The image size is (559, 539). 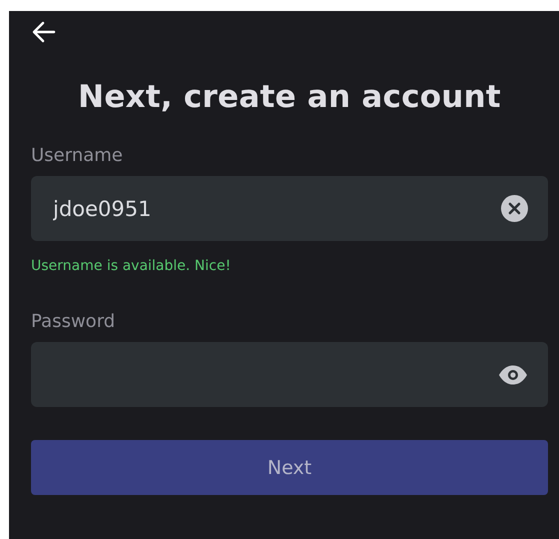 What do you see at coordinates (514, 208) in the screenshot?
I see `clear-icon` at bounding box center [514, 208].